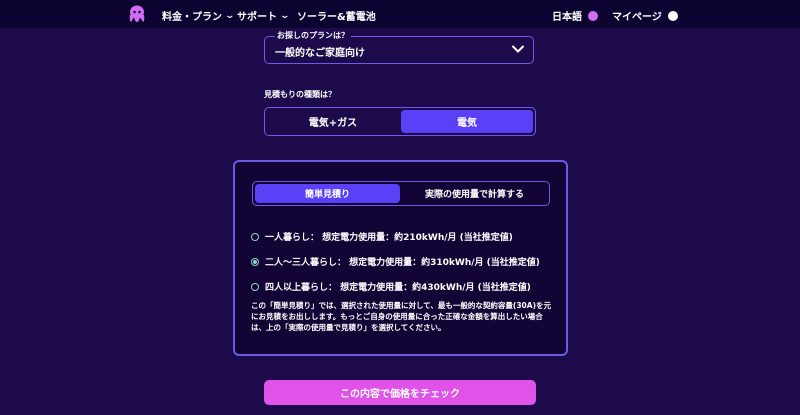  I want to click on user-icon, so click(672, 15).